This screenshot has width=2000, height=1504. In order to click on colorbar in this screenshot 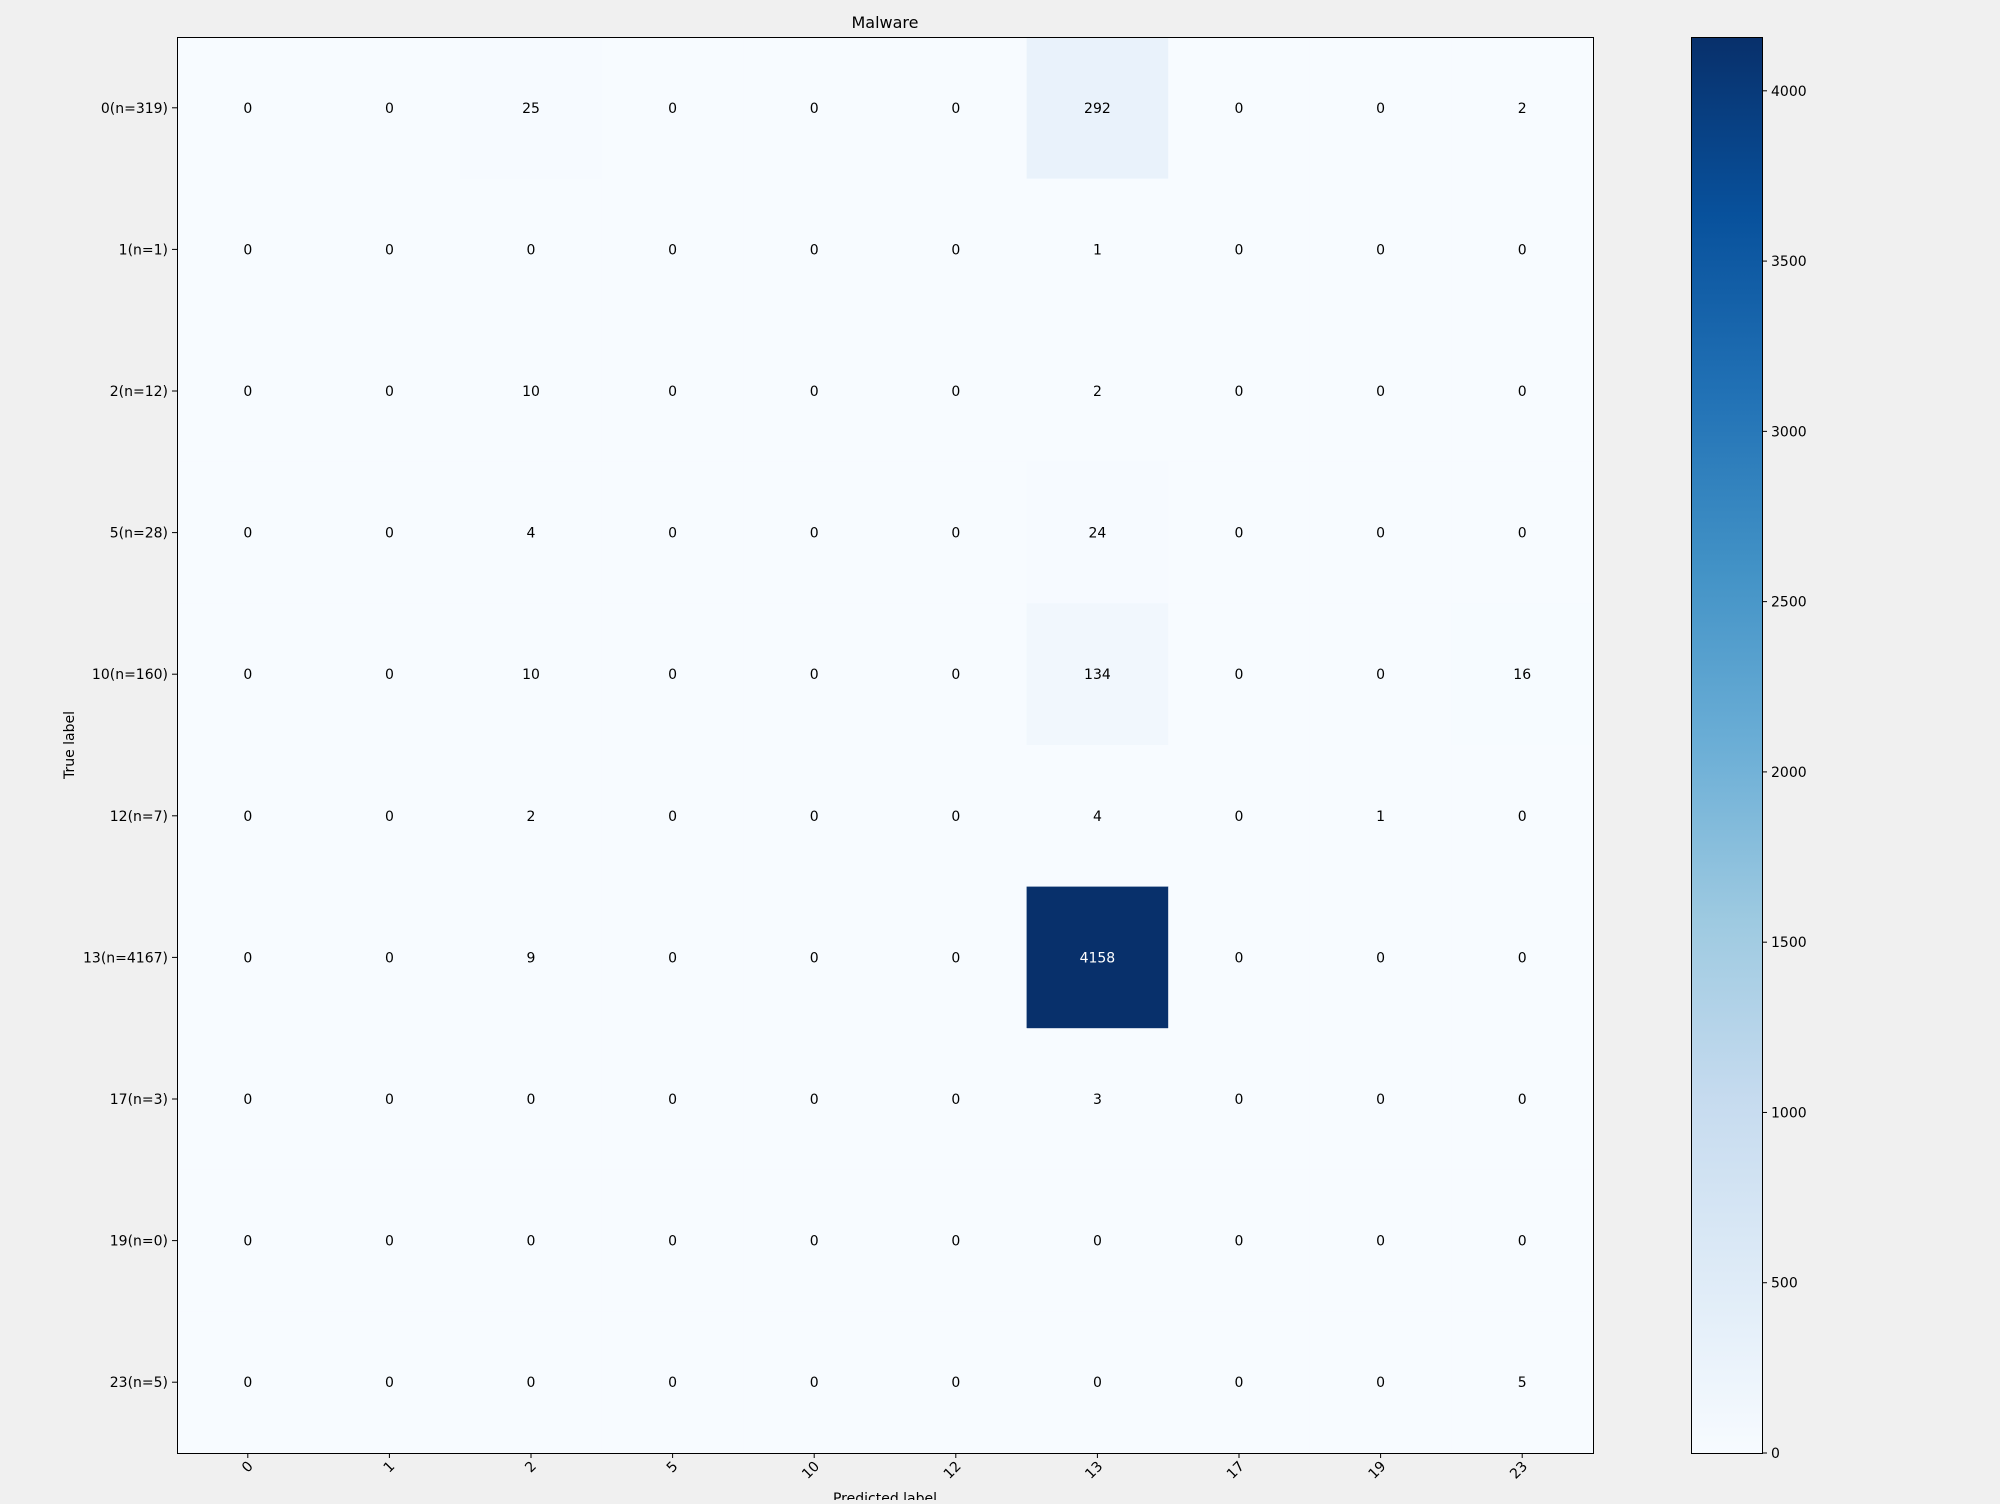, I will do `click(1727, 745)`.